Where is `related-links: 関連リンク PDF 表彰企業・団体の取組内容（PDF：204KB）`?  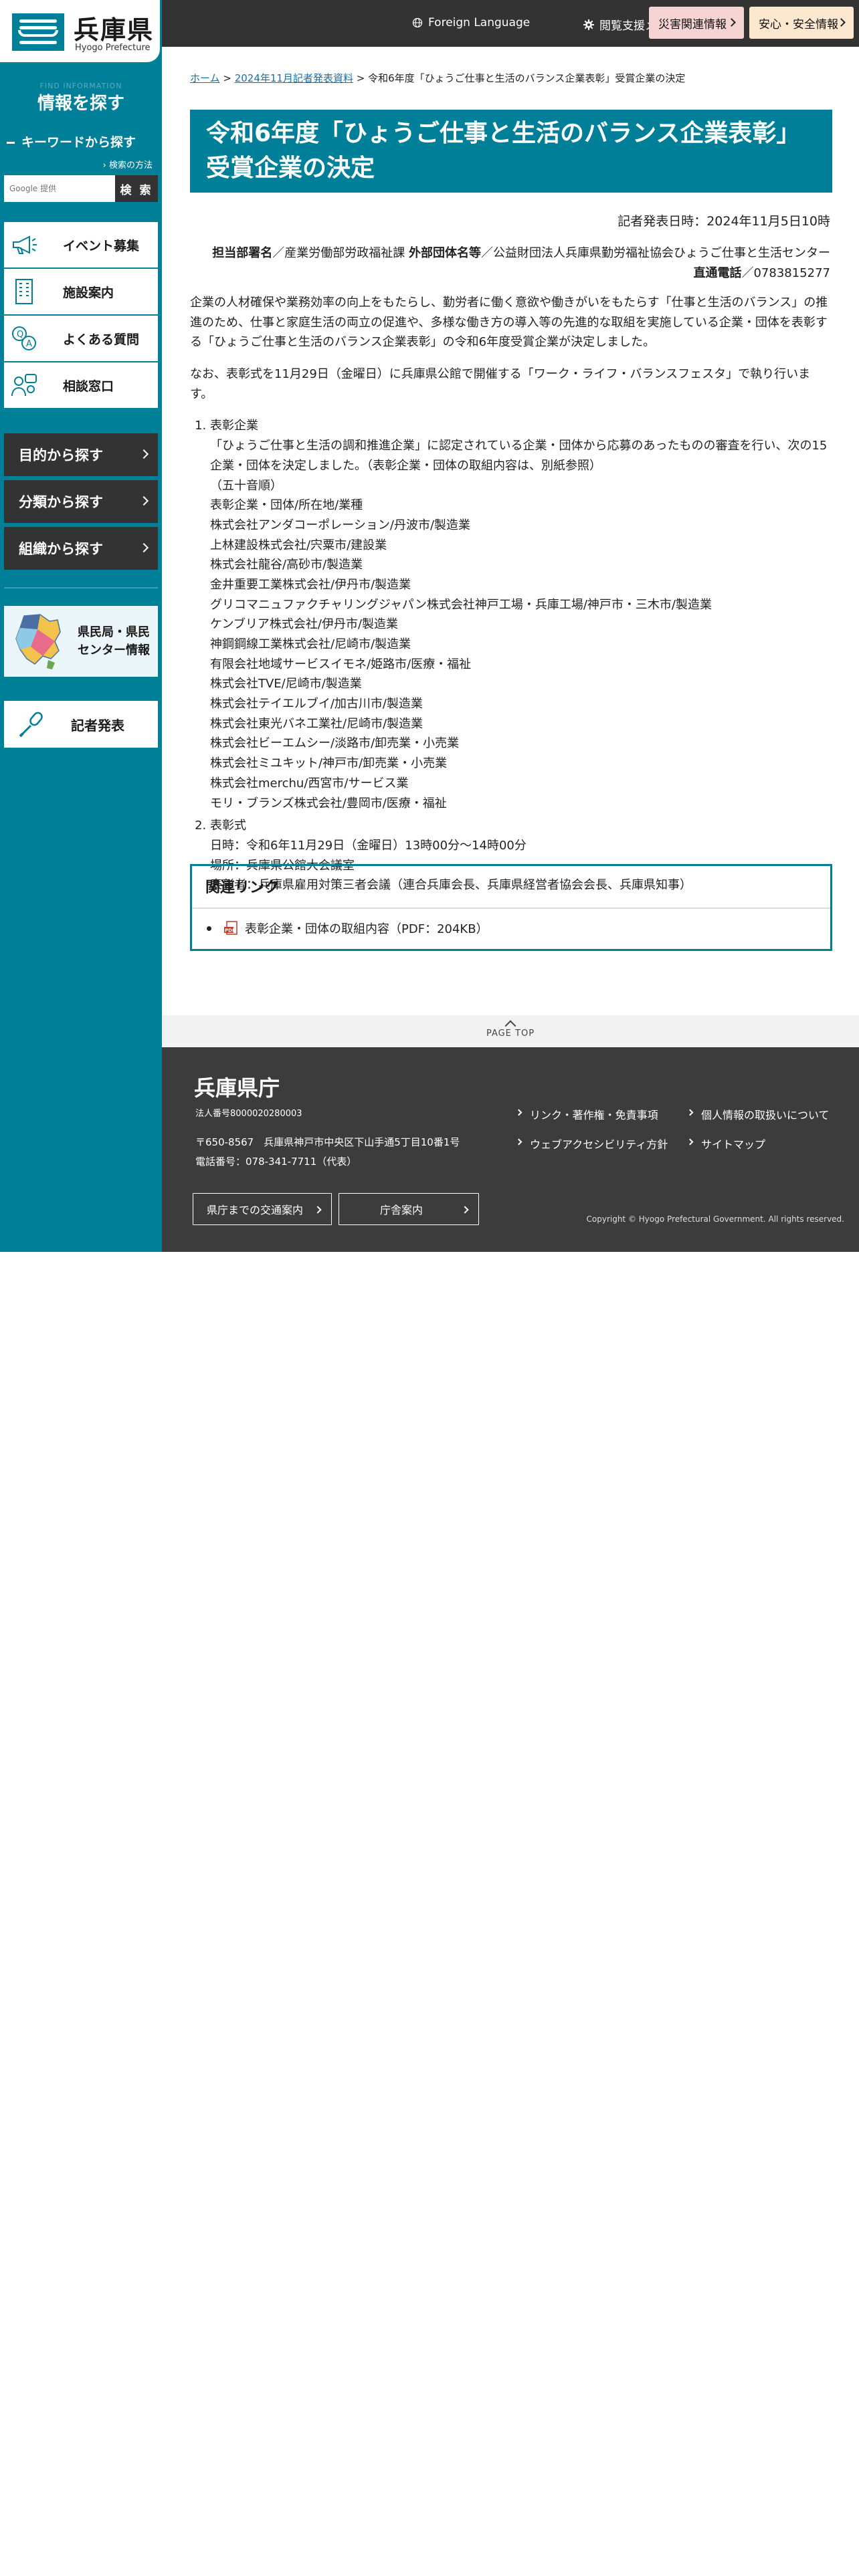
related-links: 関連リンク PDF 表彰企業・団体の取組内容（PDF：204KB） is located at coordinates (511, 908).